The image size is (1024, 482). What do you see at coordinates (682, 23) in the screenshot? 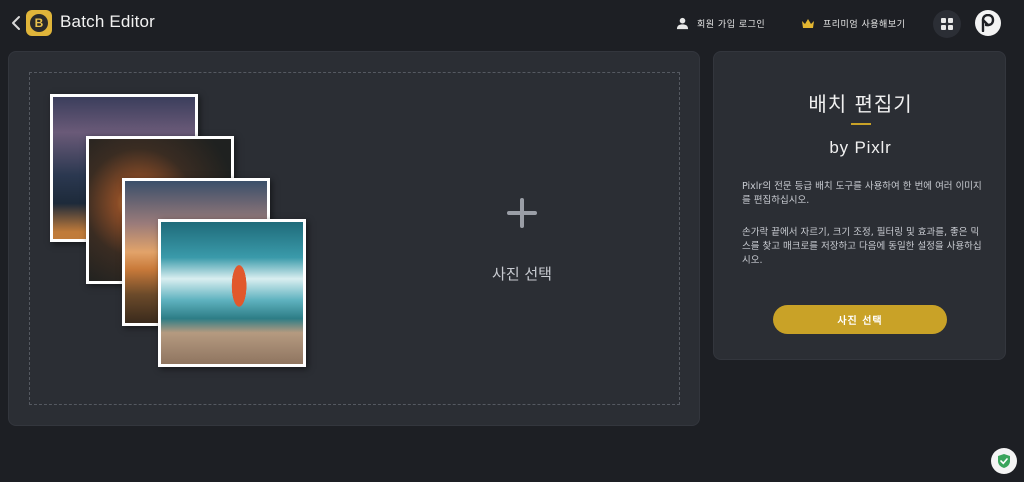
I see `user-icon` at bounding box center [682, 23].